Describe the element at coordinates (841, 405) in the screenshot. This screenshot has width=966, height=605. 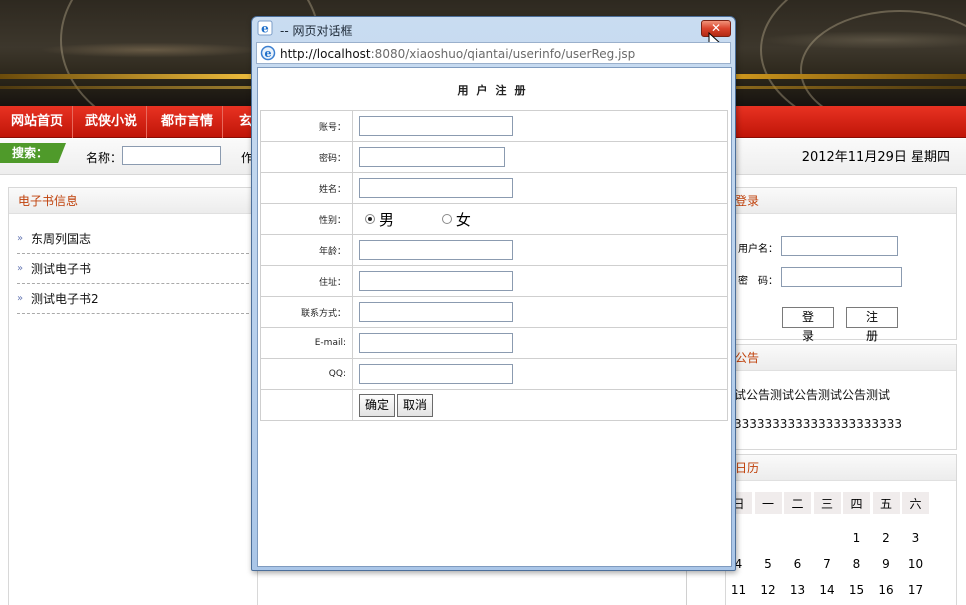
I see `notice-content: 试公告测试公告测试公告测试 3333333333333333333333` at that location.